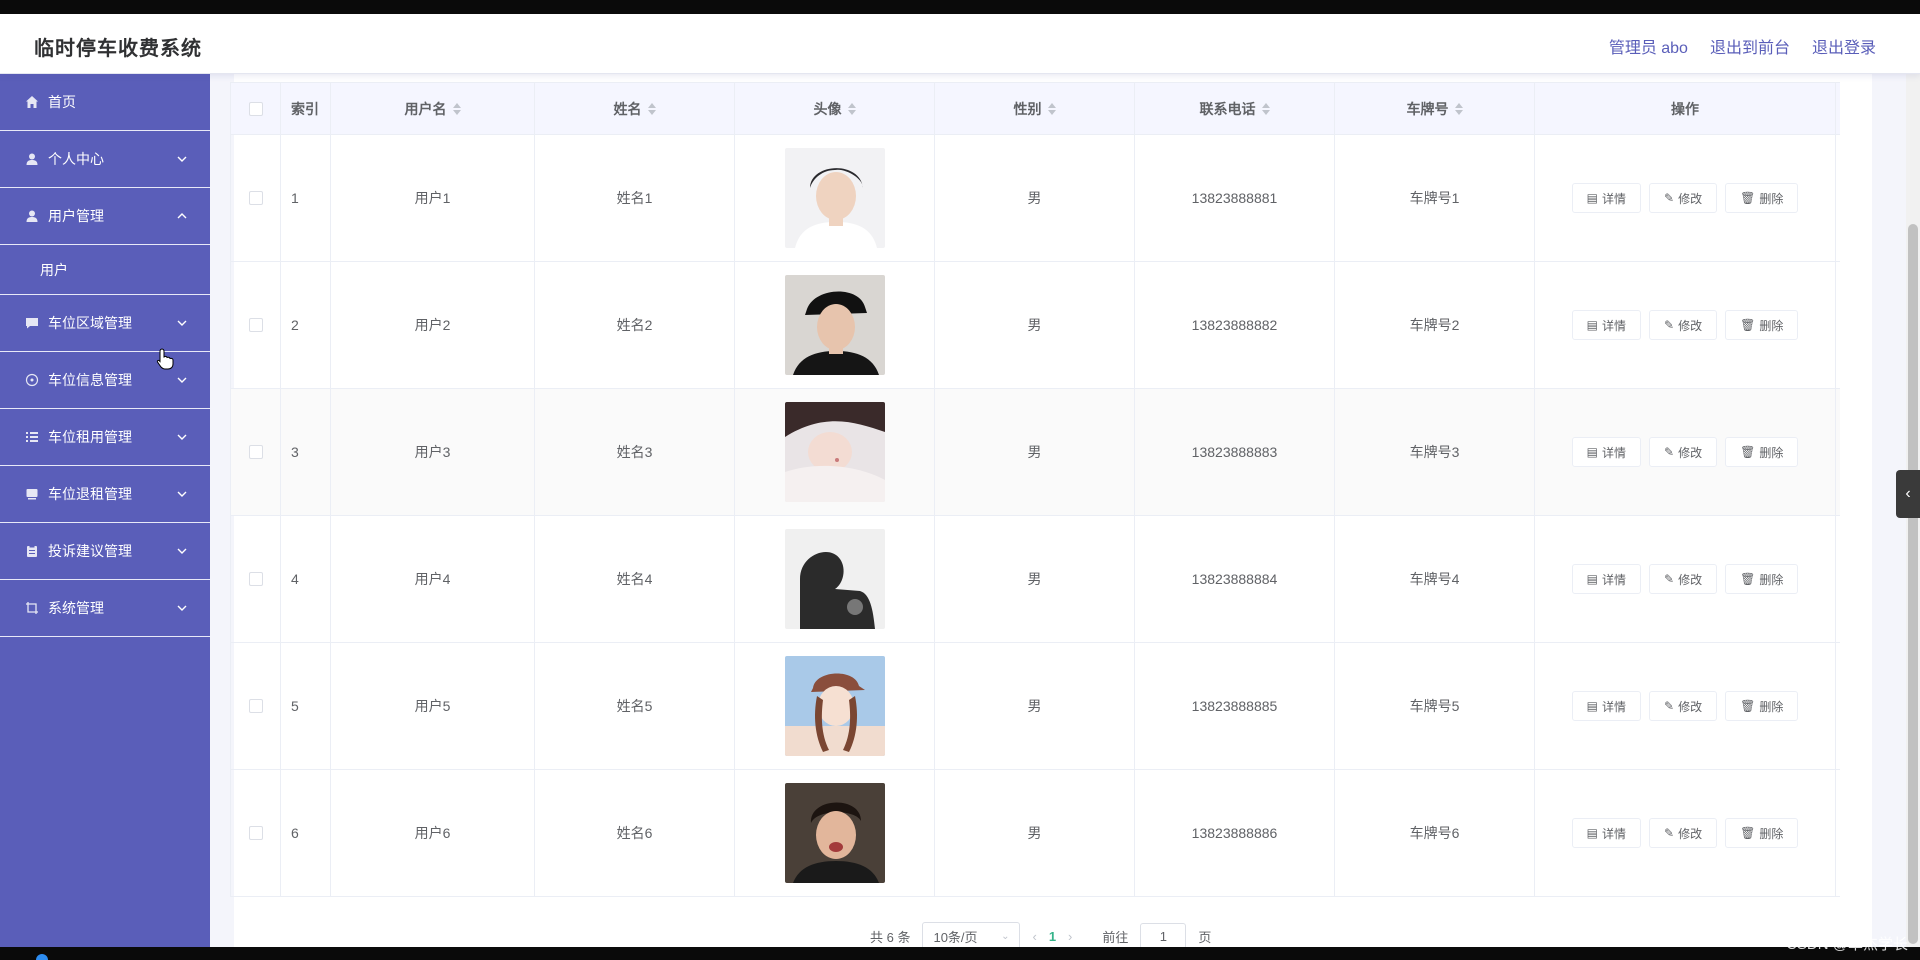 This screenshot has width=1920, height=960. I want to click on sidebar-subitem-users: 用户, so click(105, 270).